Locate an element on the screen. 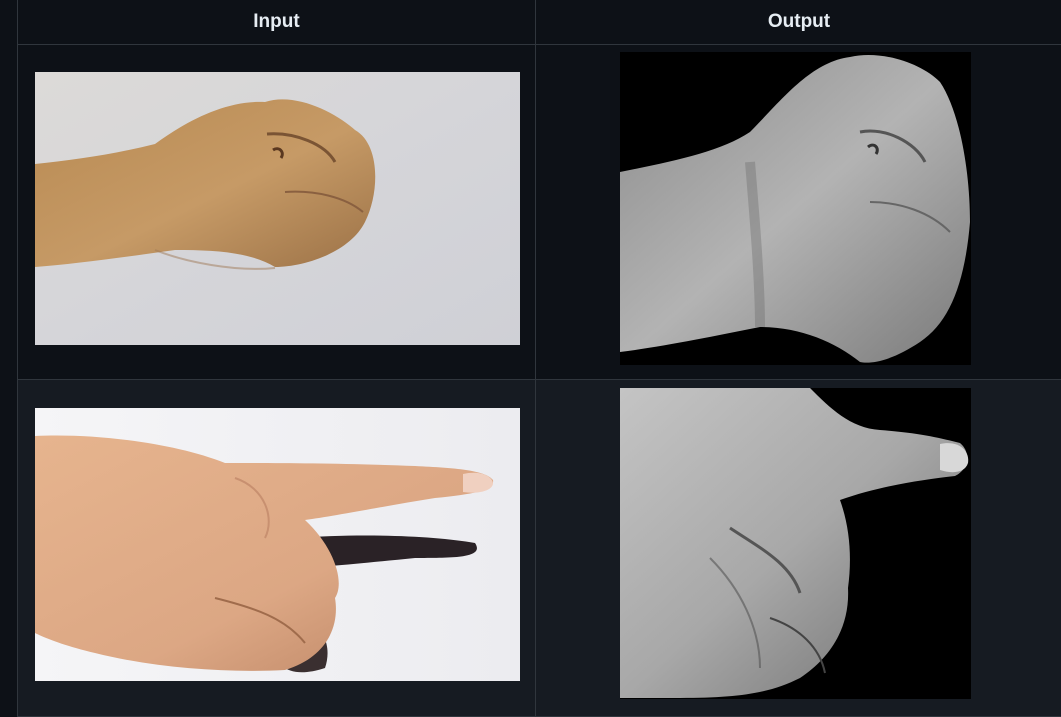 This screenshot has width=1061, height=717. column-header-output: Output is located at coordinates (799, 21).